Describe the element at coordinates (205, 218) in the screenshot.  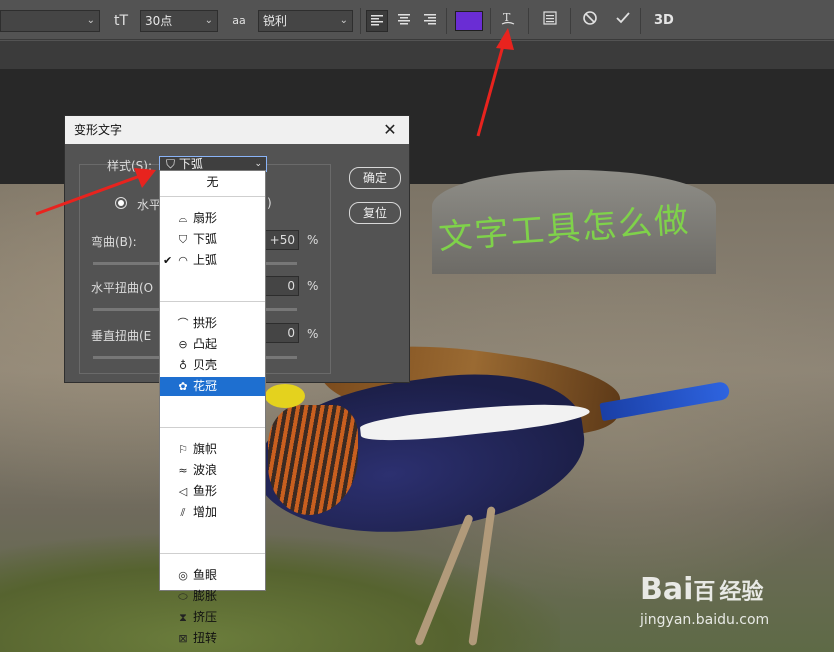
I see `style-option-label: 扇形` at that location.